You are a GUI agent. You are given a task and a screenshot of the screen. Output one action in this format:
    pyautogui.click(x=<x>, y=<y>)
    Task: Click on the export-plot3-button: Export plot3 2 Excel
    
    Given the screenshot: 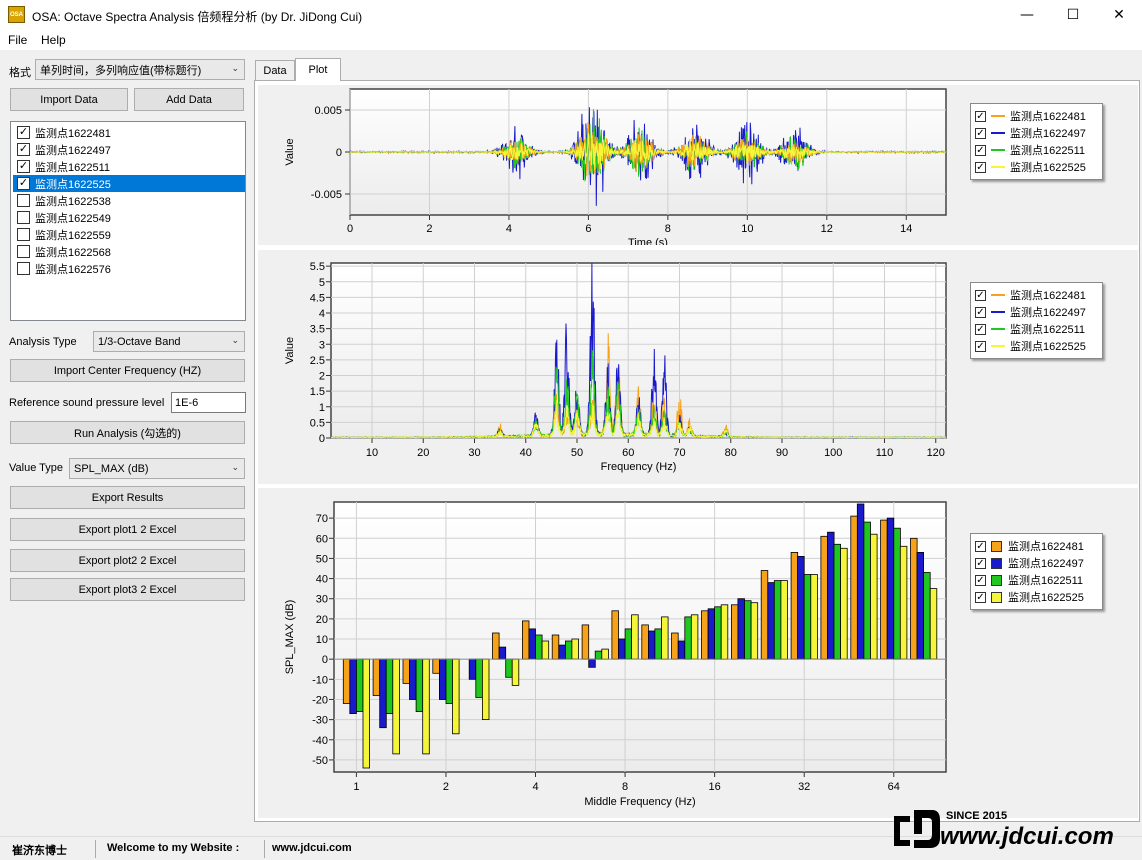 What is the action you would take?
    pyautogui.click(x=127, y=589)
    